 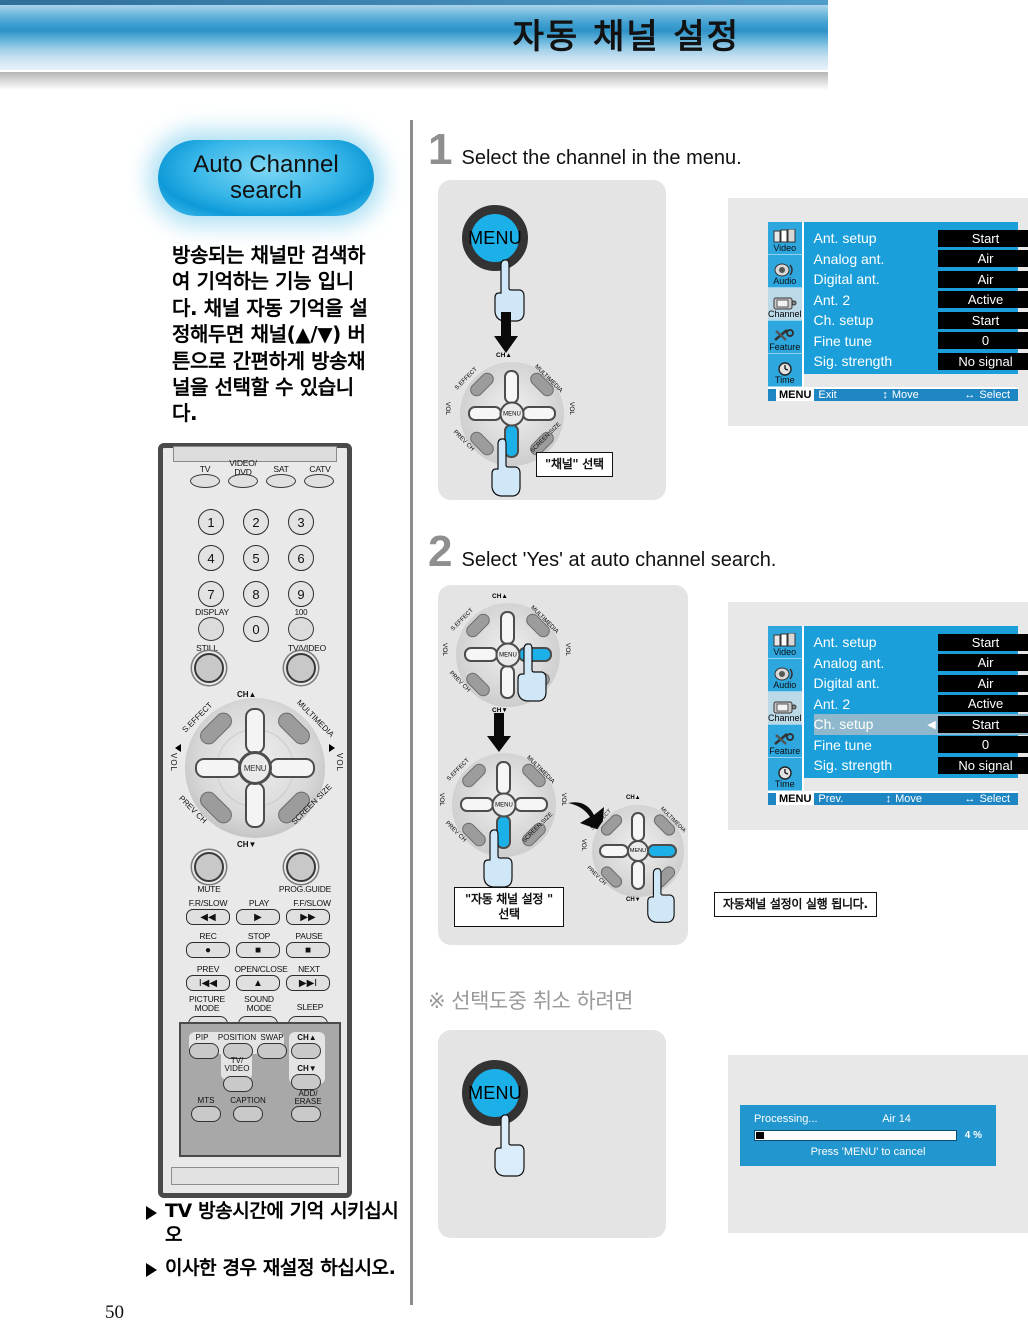 I want to click on remote-nav-left, so click(x=218, y=768).